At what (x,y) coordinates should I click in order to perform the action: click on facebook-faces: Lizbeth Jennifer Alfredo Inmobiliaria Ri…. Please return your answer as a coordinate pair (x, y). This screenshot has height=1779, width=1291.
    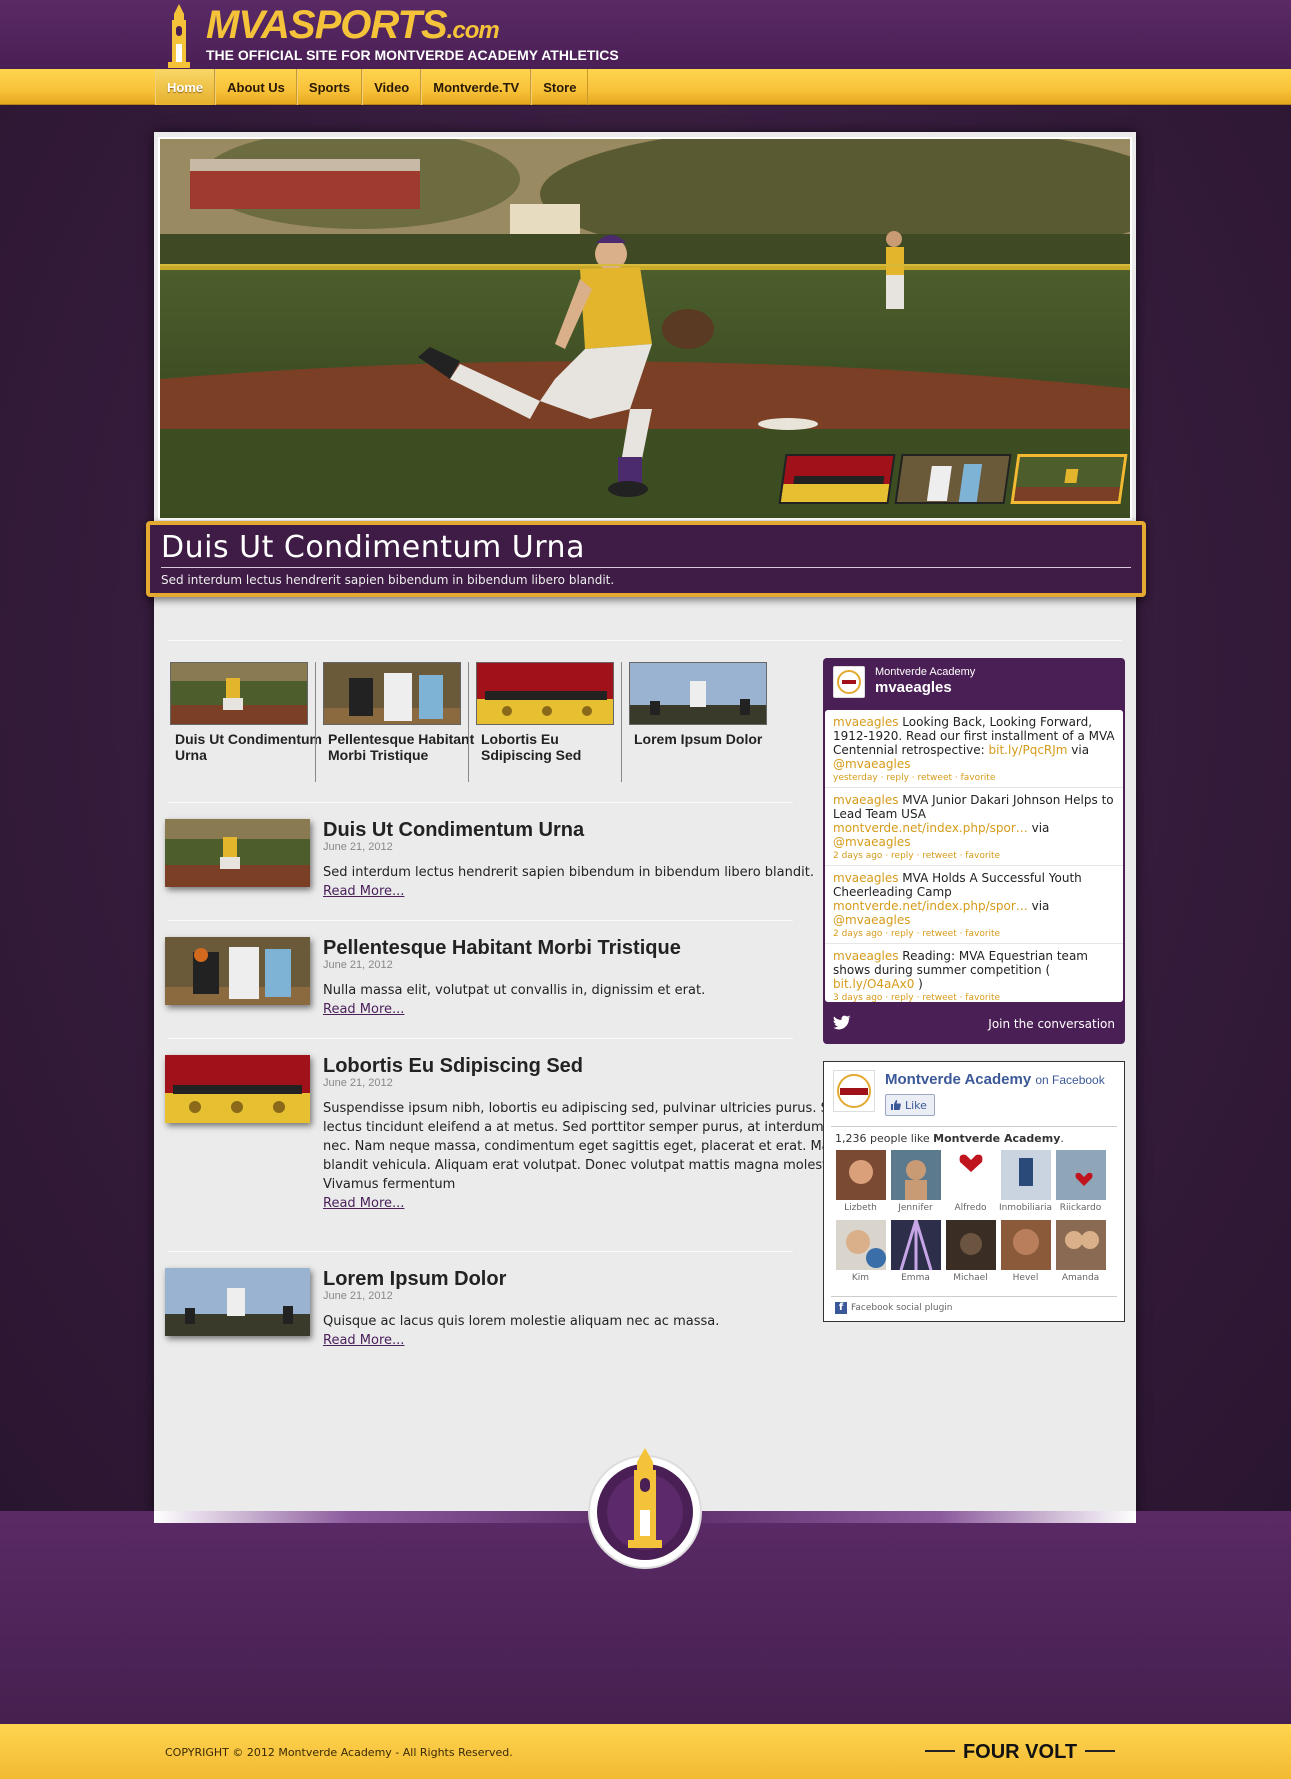
    Looking at the image, I should click on (976, 1217).